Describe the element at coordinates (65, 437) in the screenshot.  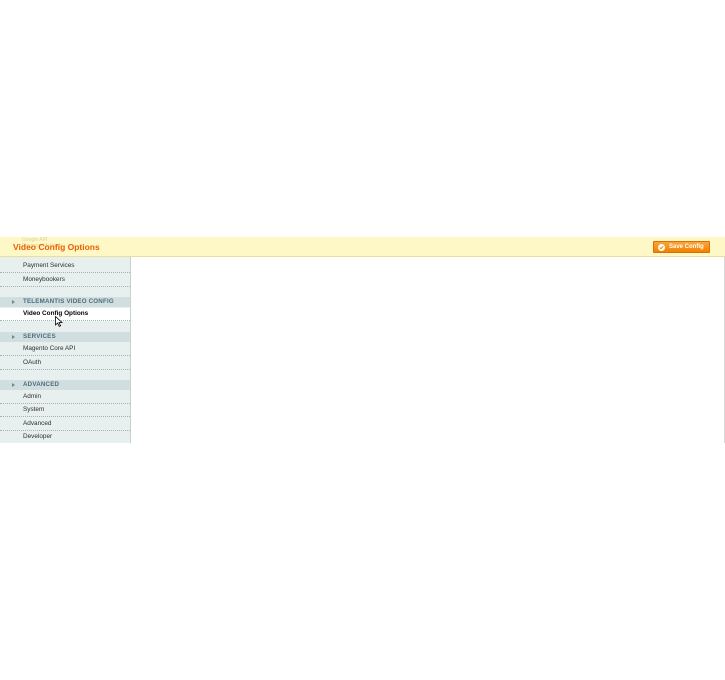
I see `sidebar-item-developer: Developer` at that location.